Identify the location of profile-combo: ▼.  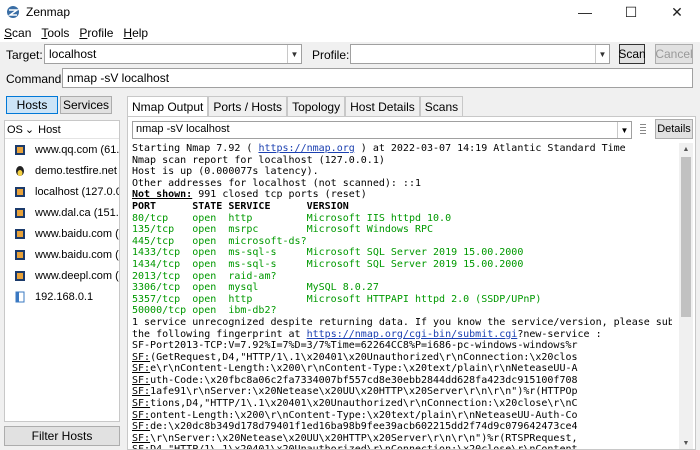
(480, 54).